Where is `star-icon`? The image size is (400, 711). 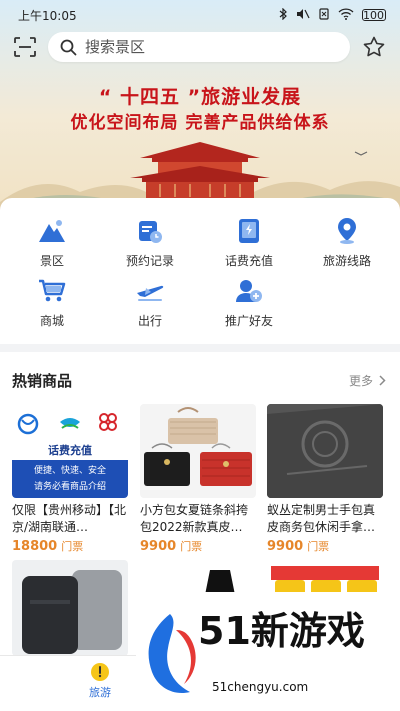 star-icon is located at coordinates (374, 46).